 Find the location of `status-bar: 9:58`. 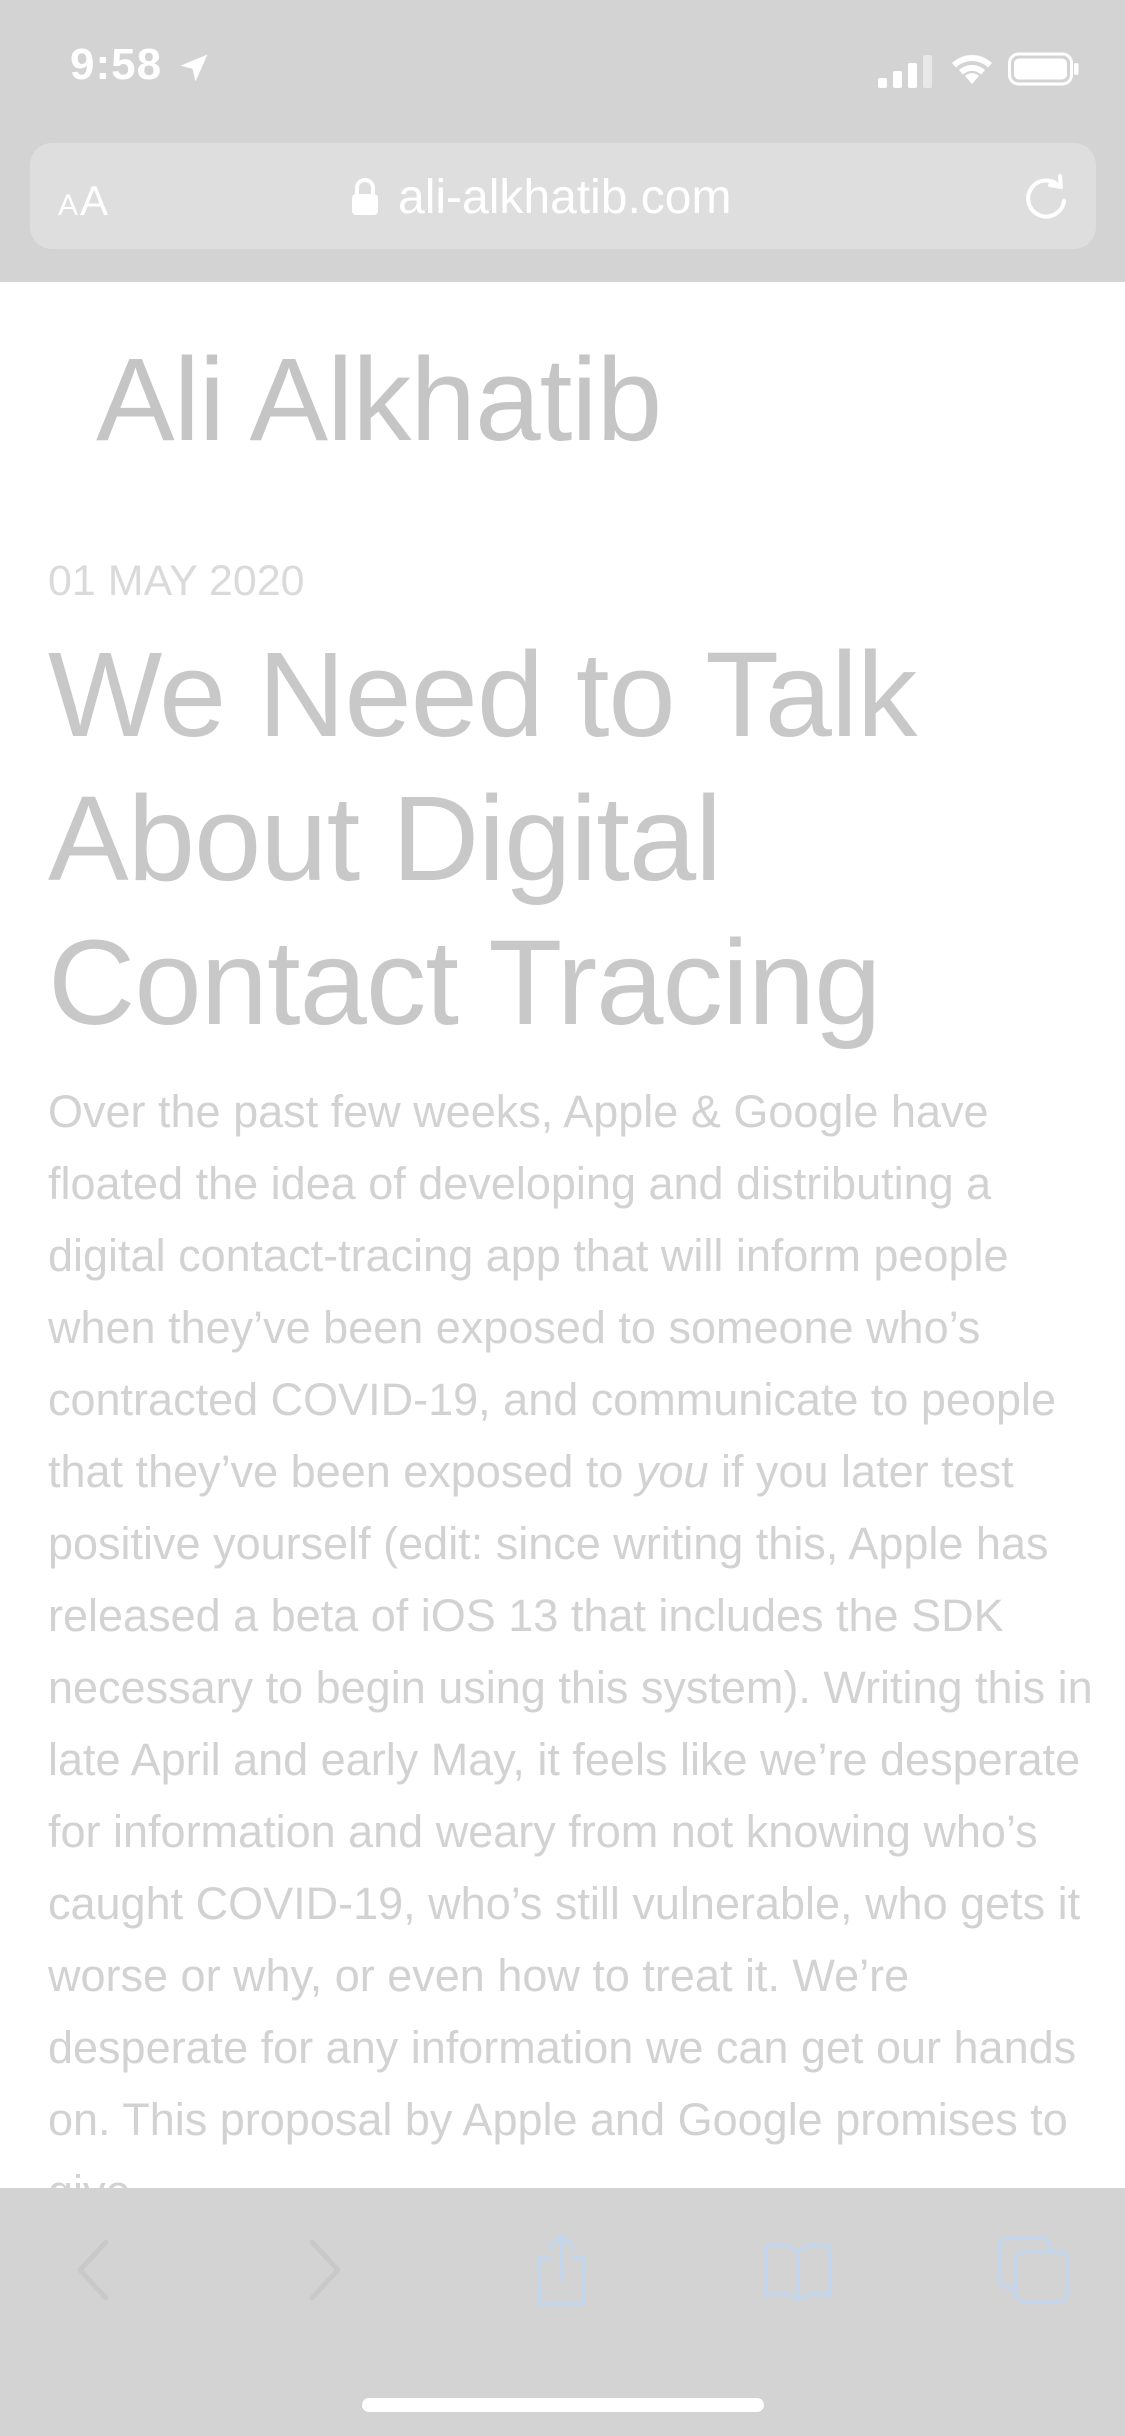

status-bar: 9:58 is located at coordinates (562, 70).